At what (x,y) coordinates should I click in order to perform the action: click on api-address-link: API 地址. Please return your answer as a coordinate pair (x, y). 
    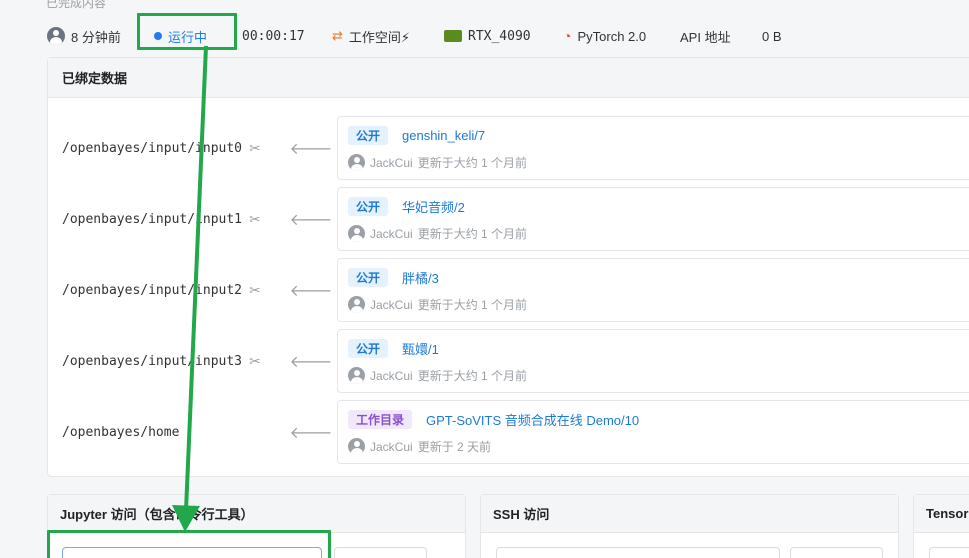
    Looking at the image, I should click on (705, 36).